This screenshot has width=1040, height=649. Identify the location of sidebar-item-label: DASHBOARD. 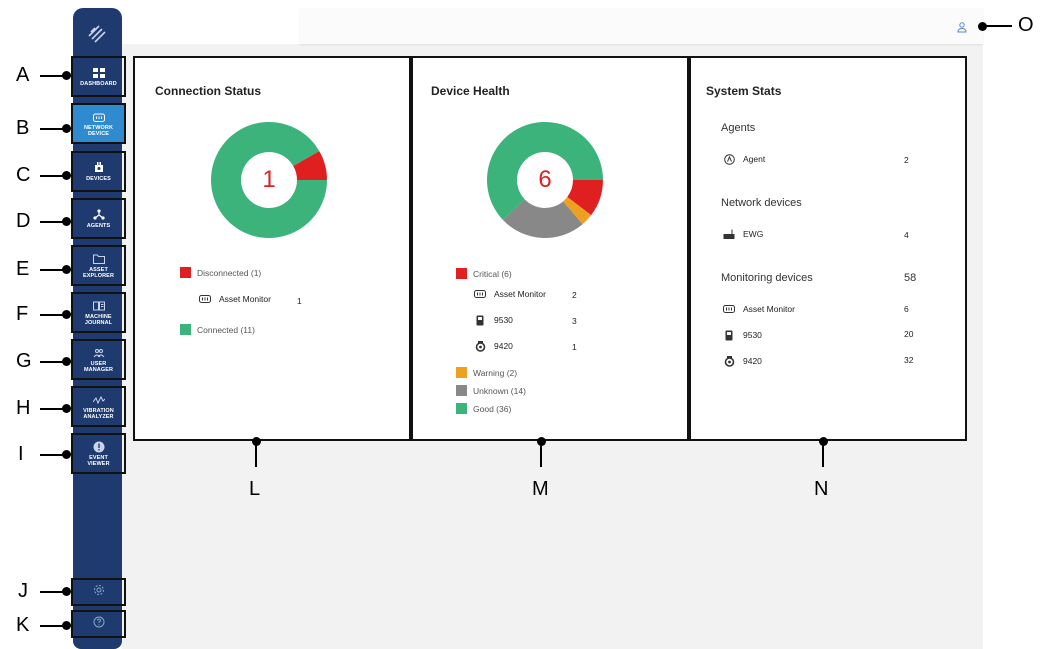
(98, 83).